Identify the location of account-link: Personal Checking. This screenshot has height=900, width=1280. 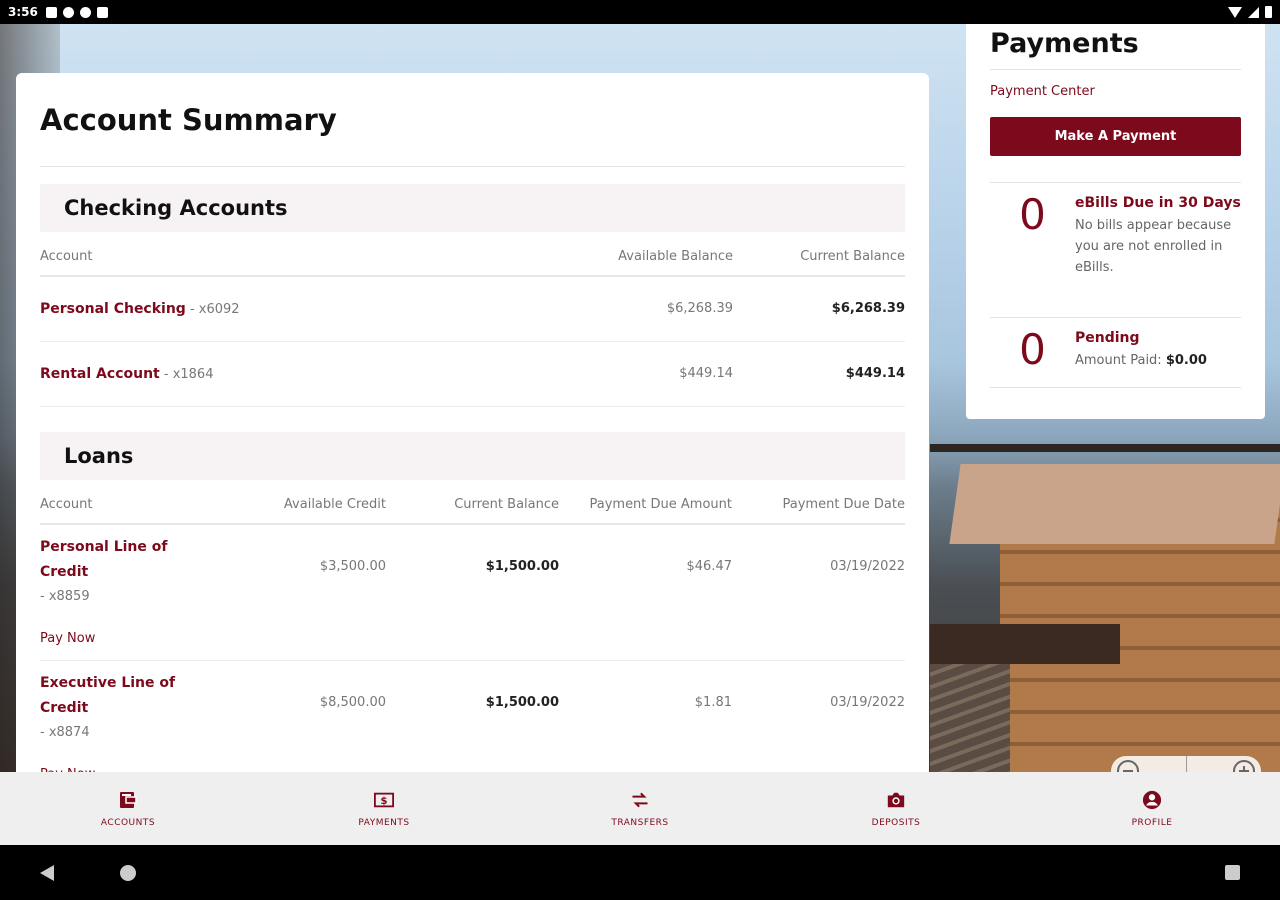
(113, 309).